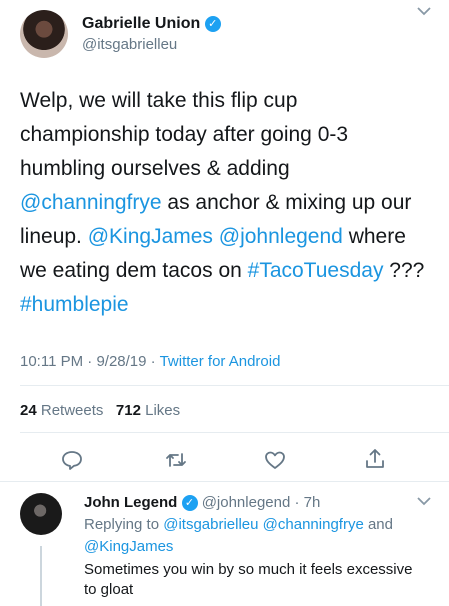  I want to click on replying-to-and: and, so click(380, 524).